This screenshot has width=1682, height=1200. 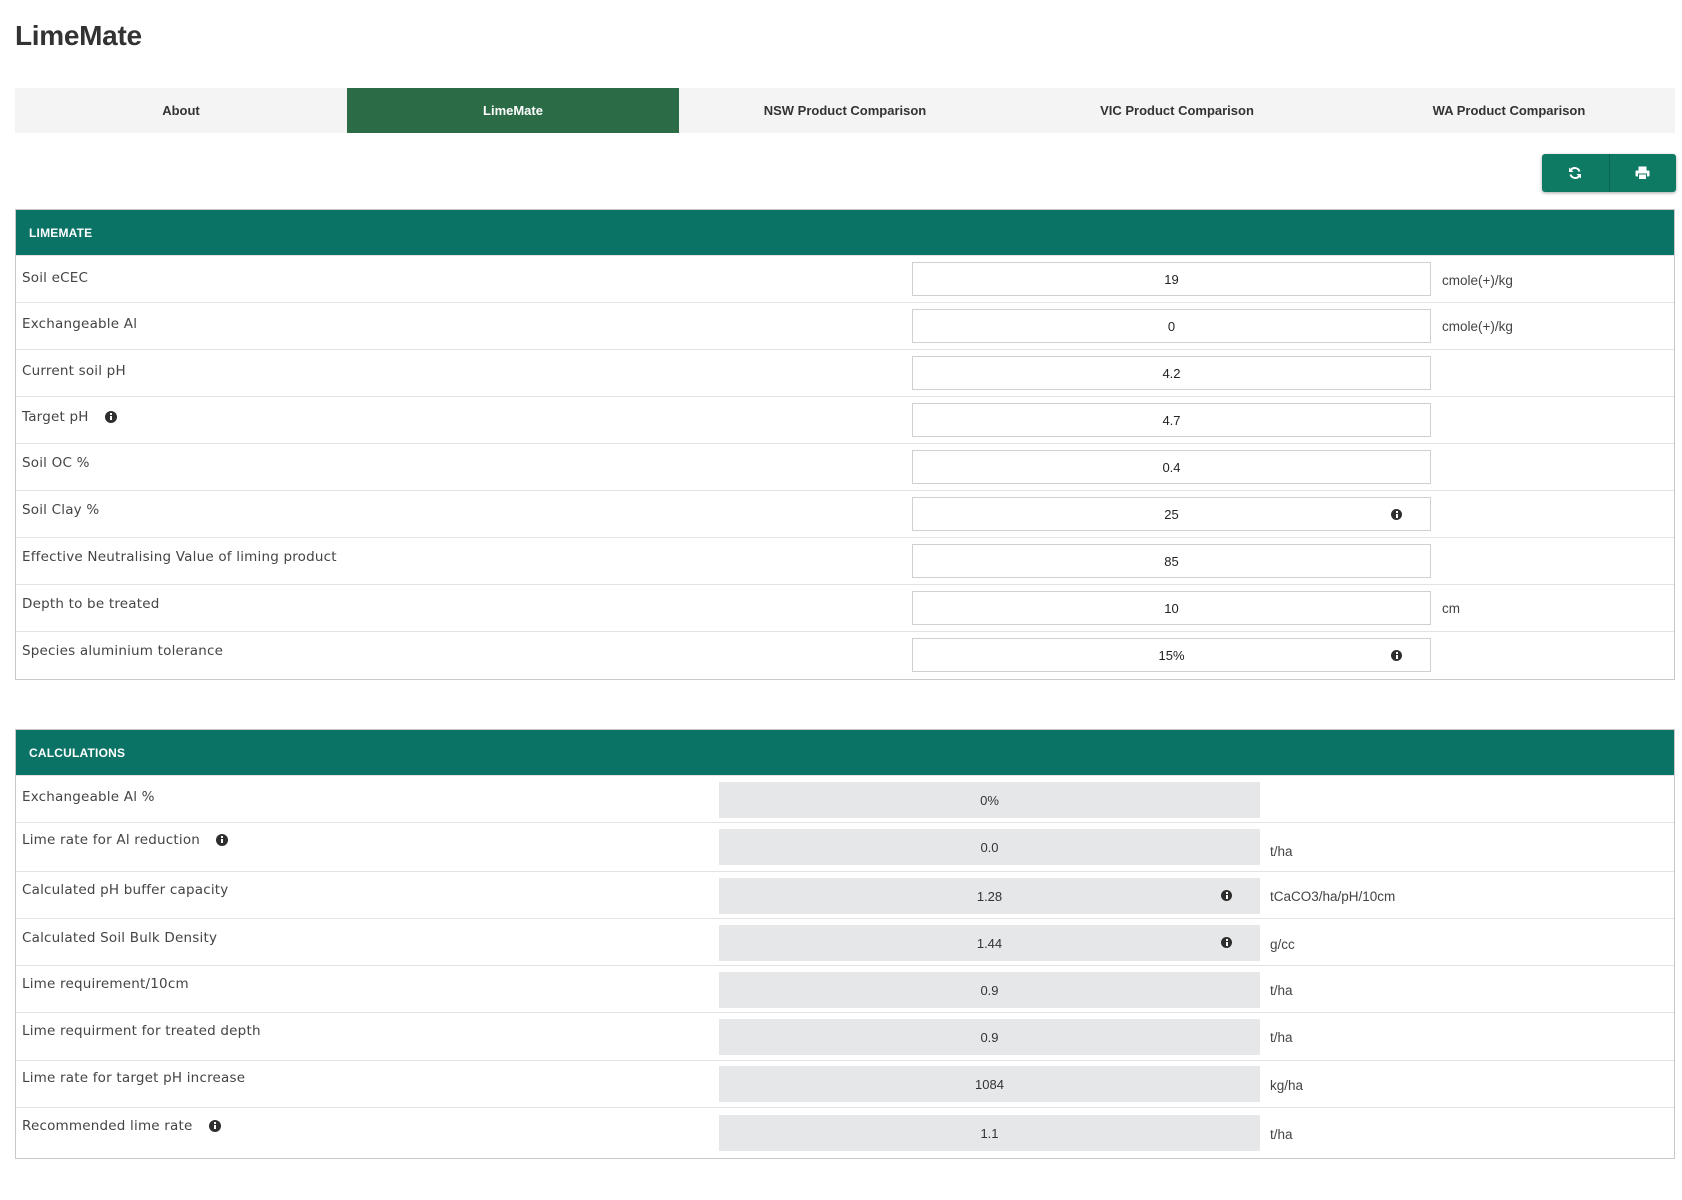 I want to click on calc-row-soil-bulk-density: Calculated Soil Bulk Density 1.44 g/cc, so click(x=845, y=941).